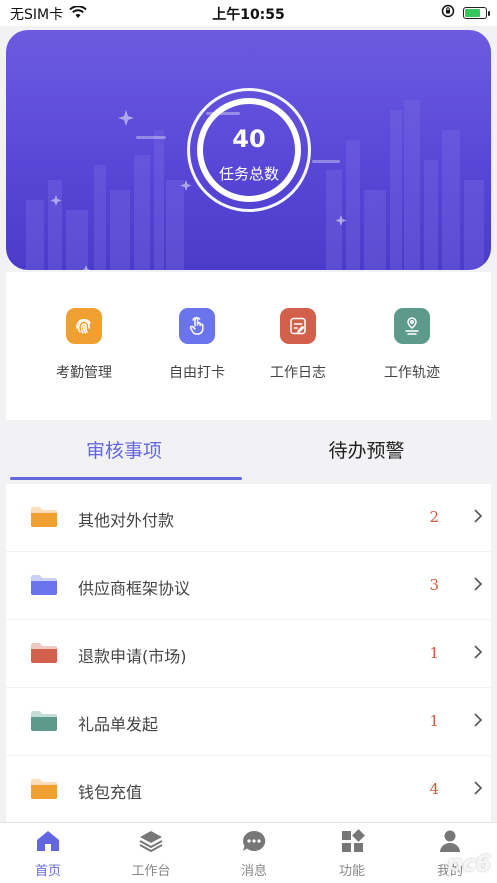 The width and height of the screenshot is (497, 883). I want to click on task-total-value: 40, so click(249, 139).